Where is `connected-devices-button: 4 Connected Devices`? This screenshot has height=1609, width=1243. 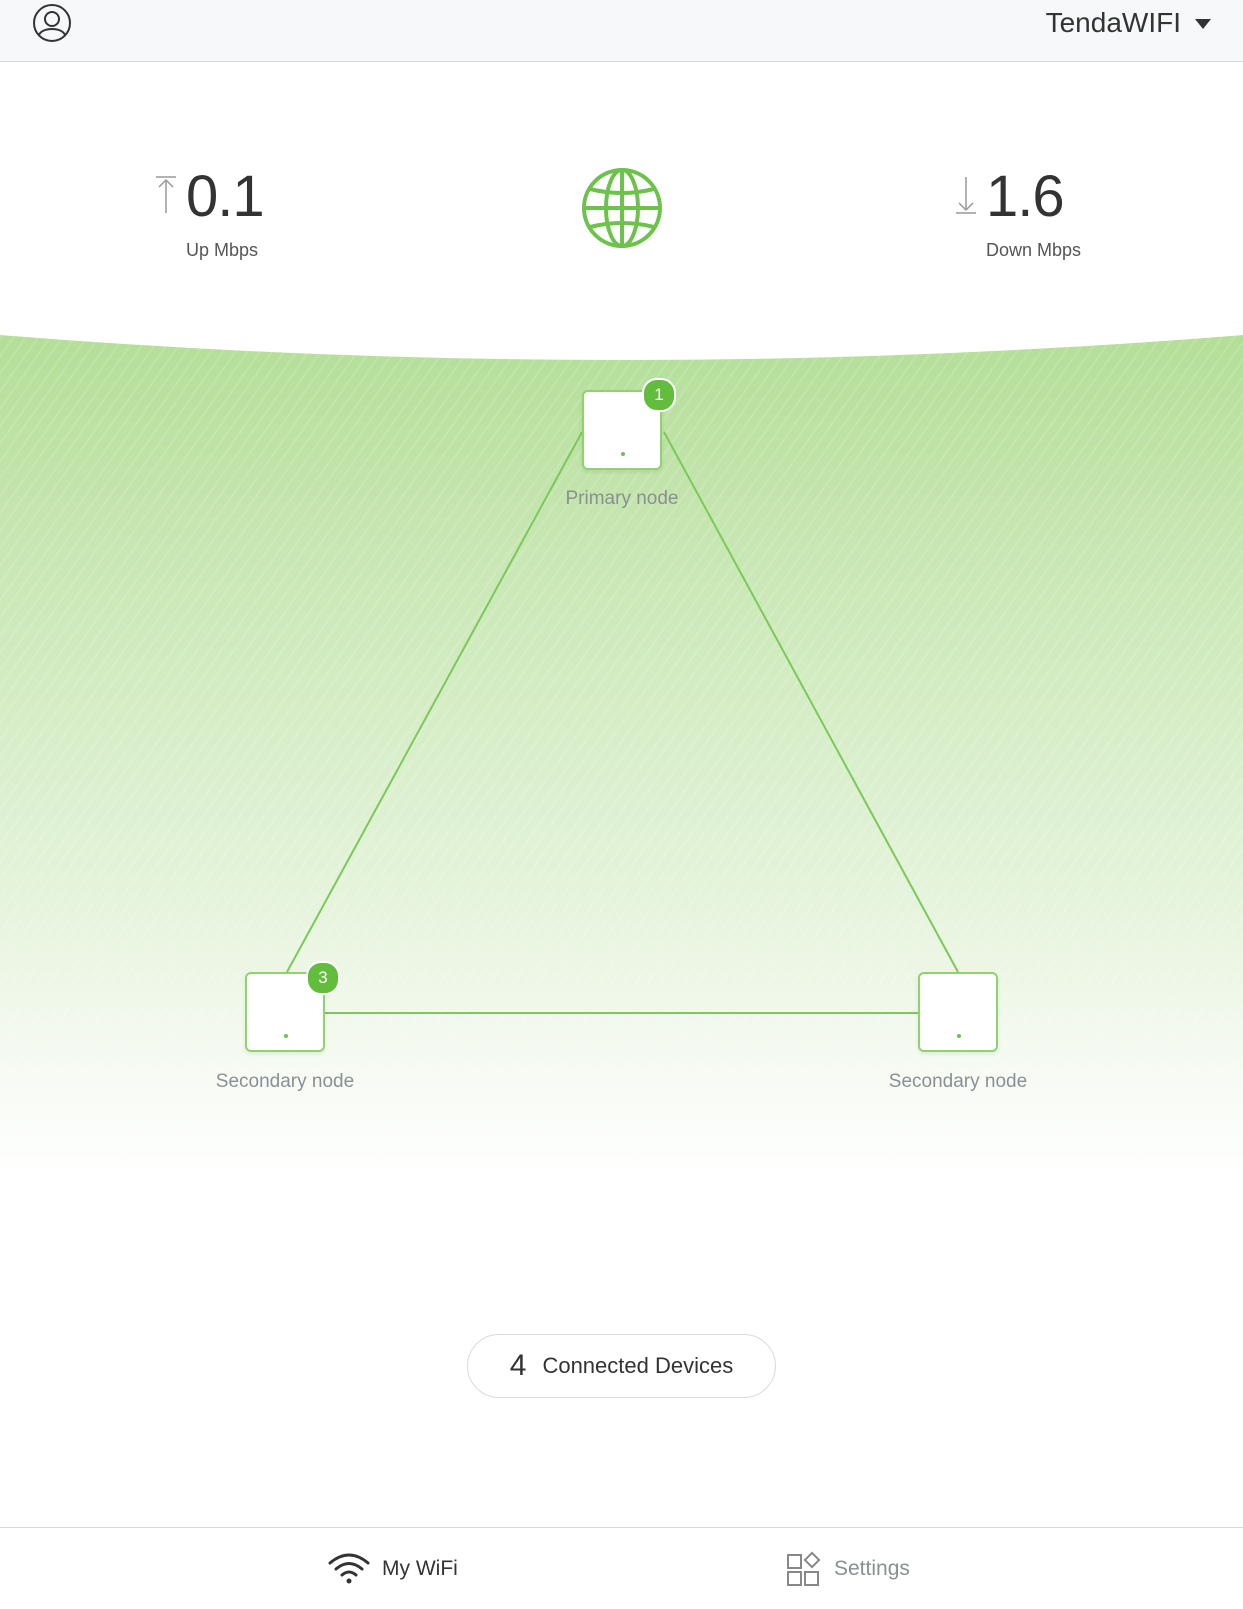 connected-devices-button: 4 Connected Devices is located at coordinates (621, 1366).